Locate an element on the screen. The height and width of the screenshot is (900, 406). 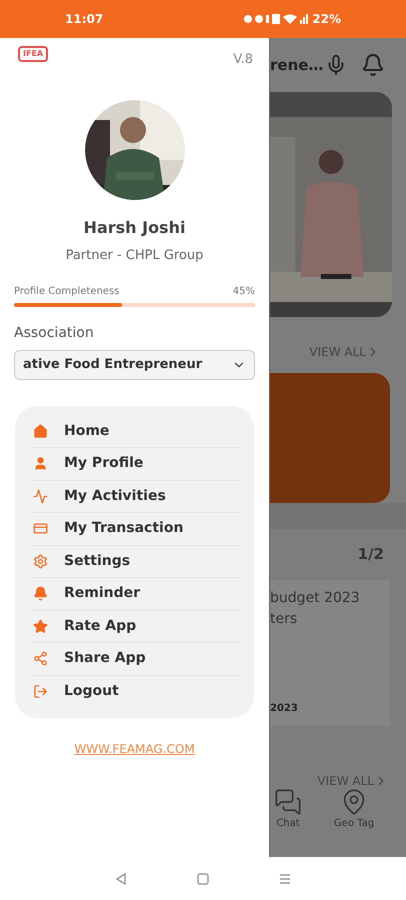
person-icon is located at coordinates (40, 464).